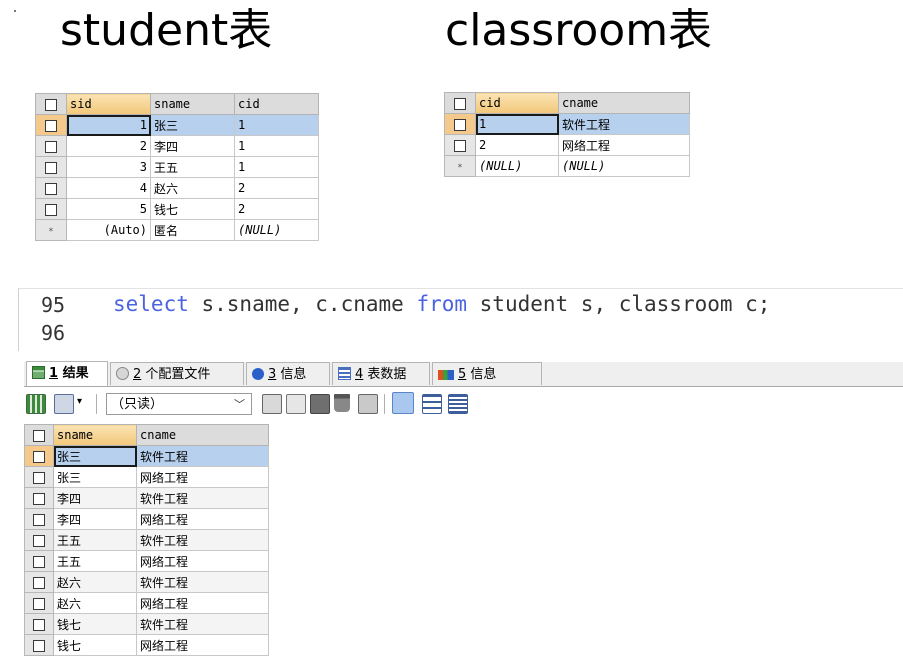 The width and height of the screenshot is (903, 670). Describe the element at coordinates (487, 373) in the screenshot. I see `tab-info-2: 5 信息` at that location.